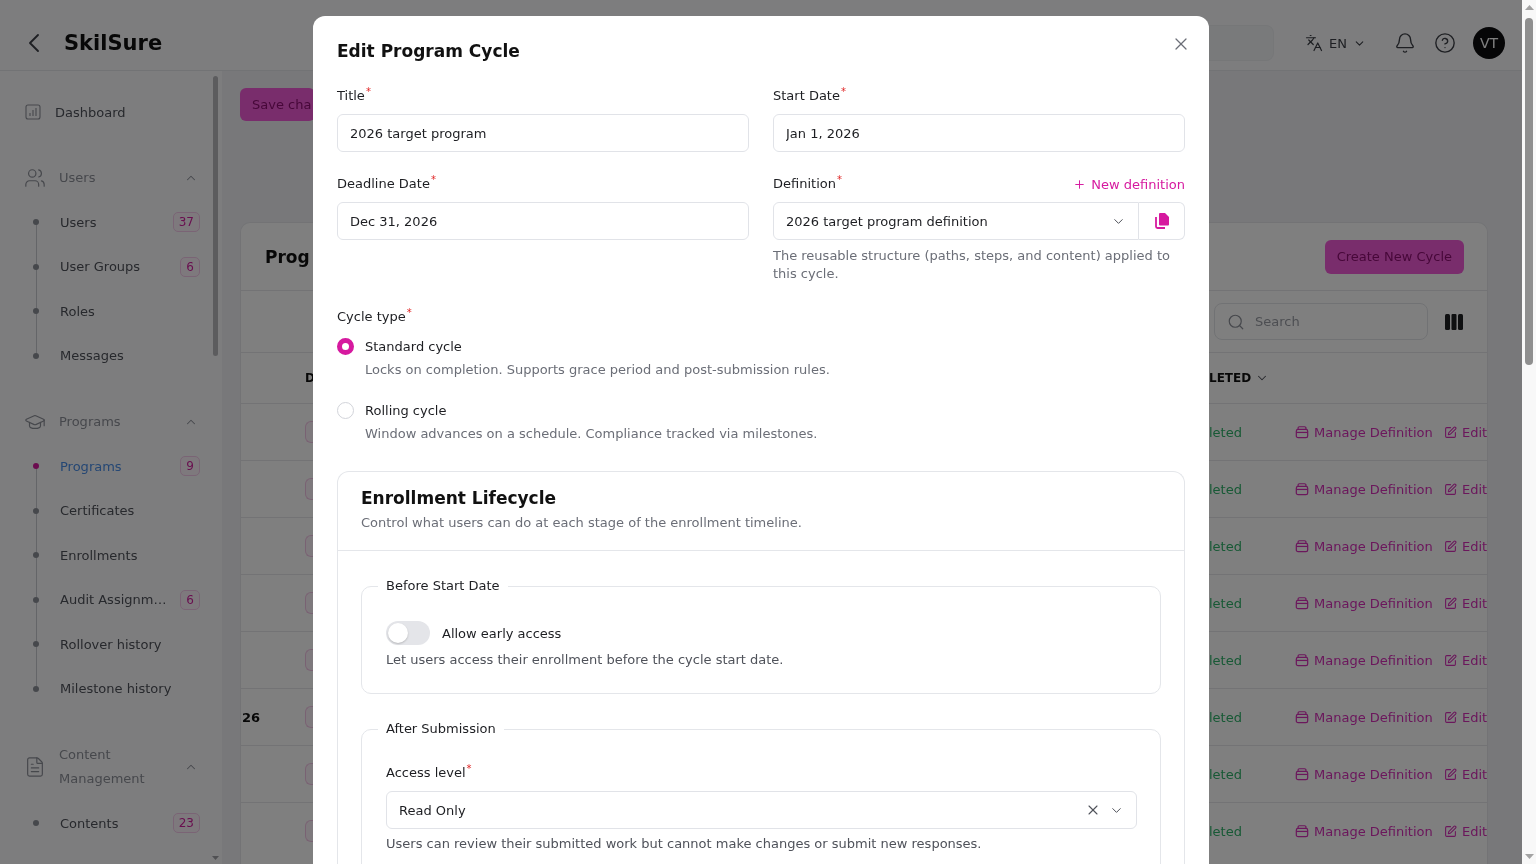 Image resolution: width=1536 pixels, height=864 pixels. Describe the element at coordinates (186, 823) in the screenshot. I see `count-badge: 23` at that location.